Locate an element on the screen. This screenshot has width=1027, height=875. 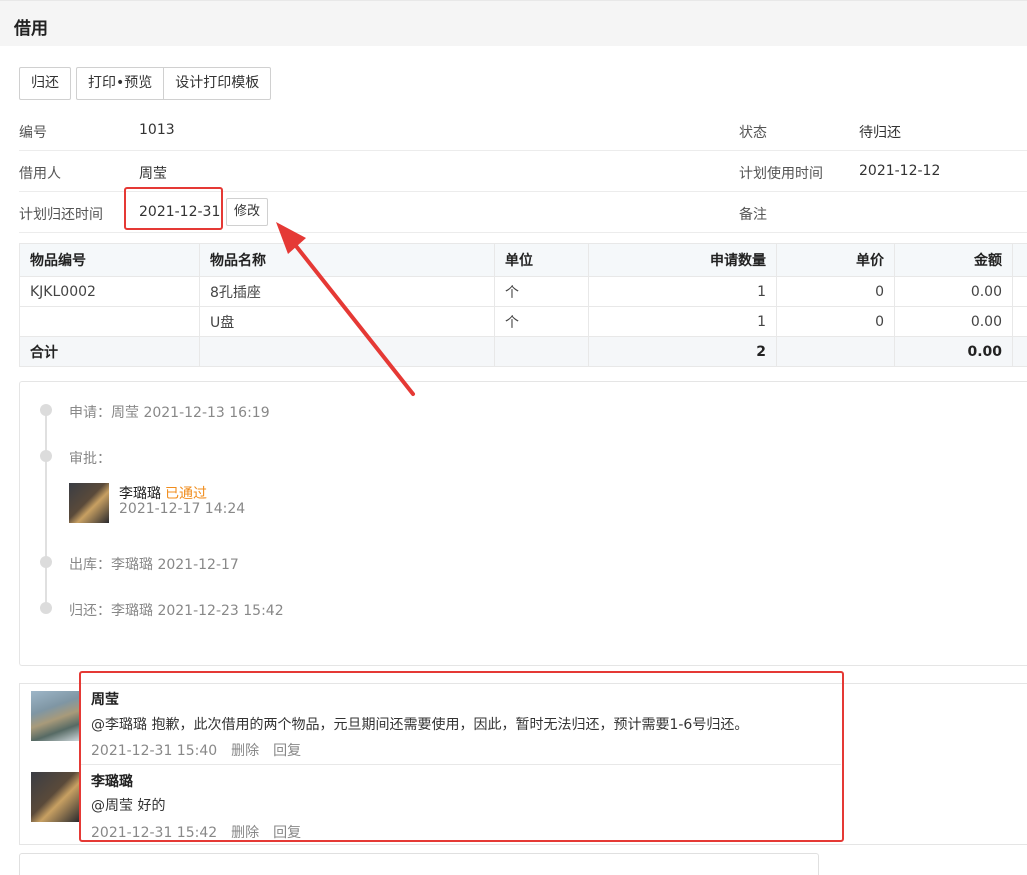
page-title: 借用 is located at coordinates (31, 29).